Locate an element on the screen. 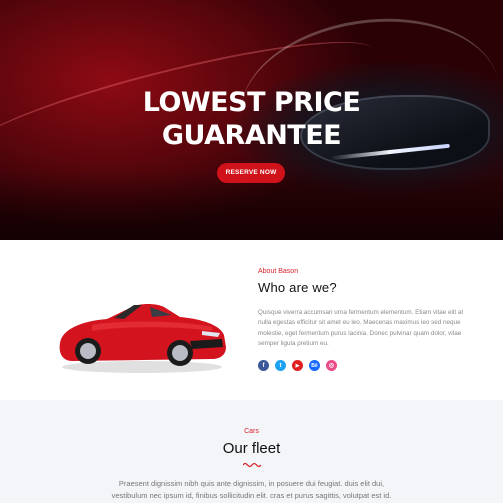  hero-headline-line1: LOWEST PRICE is located at coordinates (251, 102).